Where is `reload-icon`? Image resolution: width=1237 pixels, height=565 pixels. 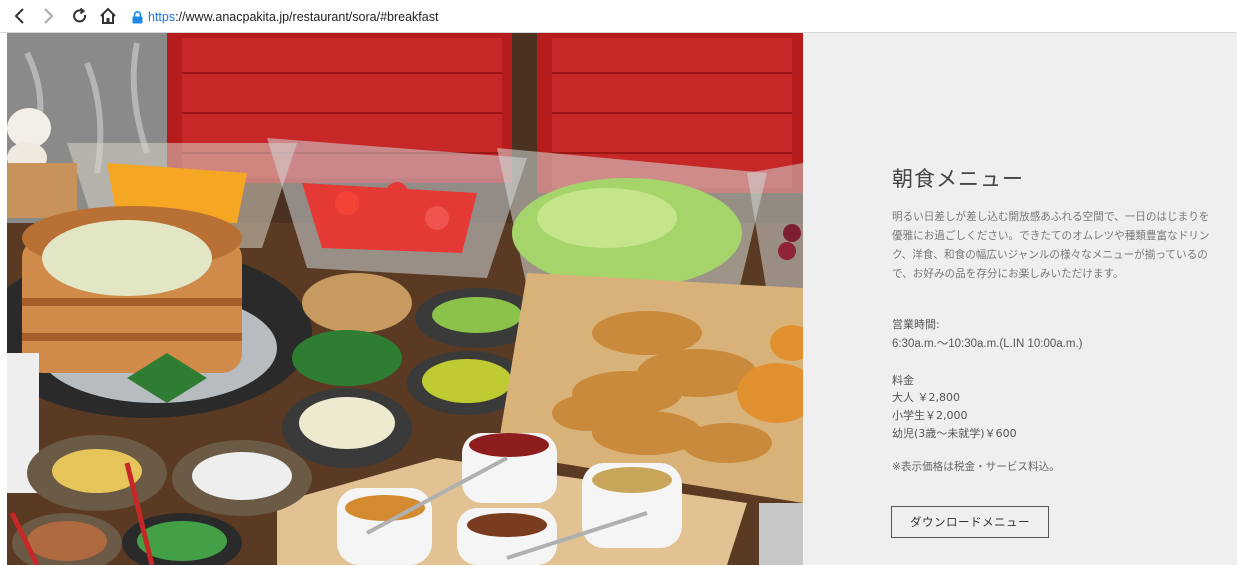 reload-icon is located at coordinates (80, 16).